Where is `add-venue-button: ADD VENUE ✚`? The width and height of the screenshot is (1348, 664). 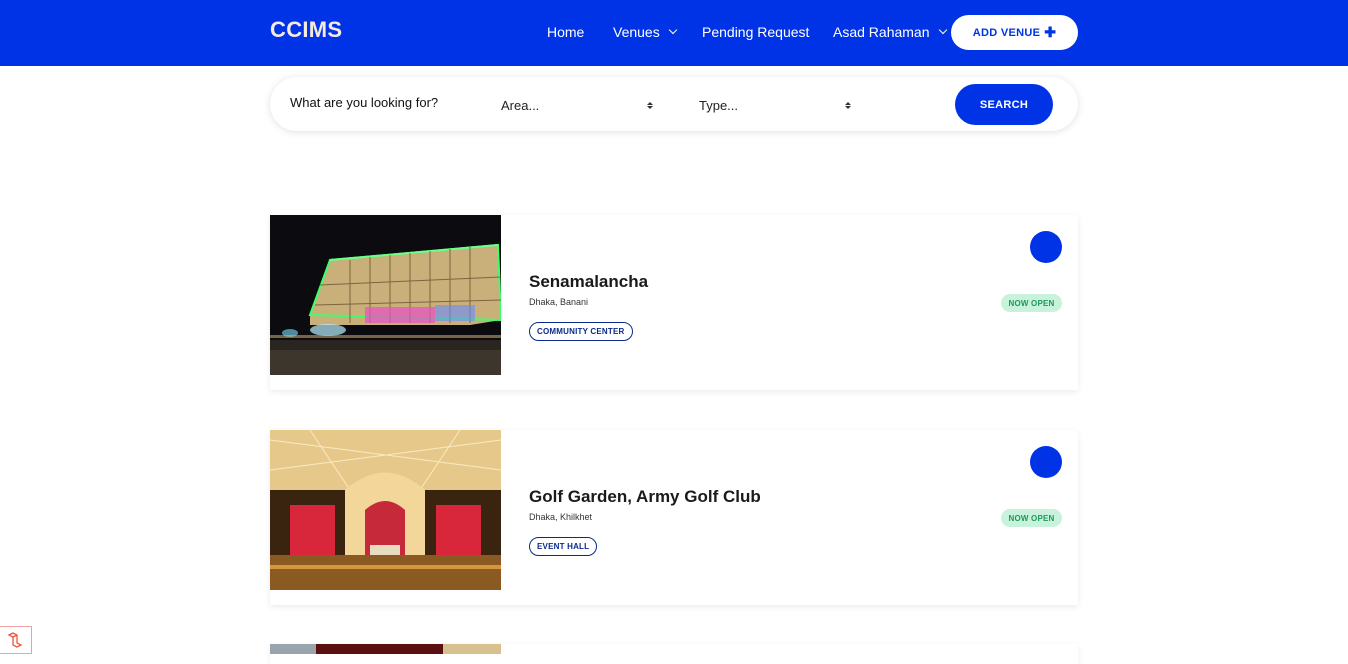
add-venue-button: ADD VENUE ✚ is located at coordinates (1014, 32).